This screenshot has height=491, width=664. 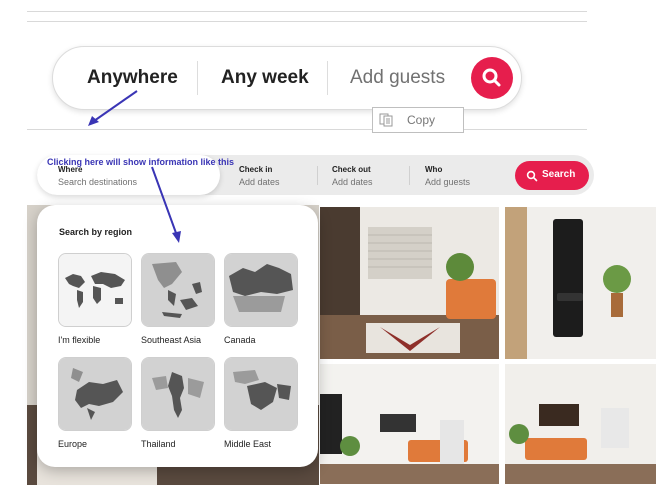 I want to click on annotation-arrowhead, so click(x=176, y=237).